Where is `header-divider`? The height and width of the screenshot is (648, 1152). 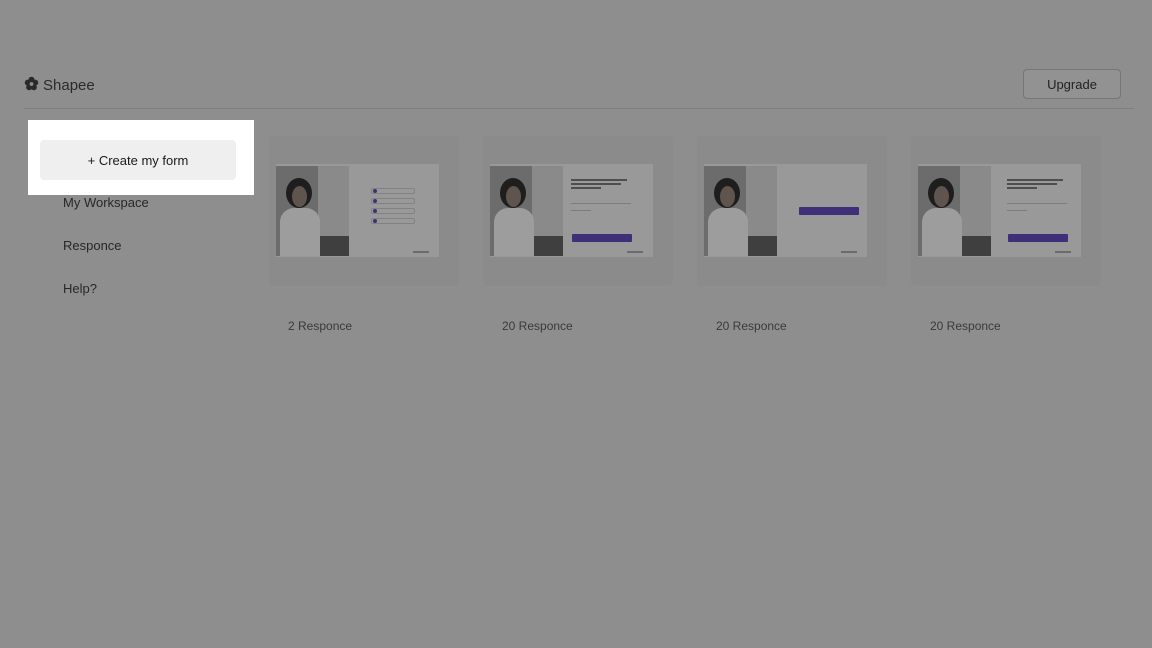 header-divider is located at coordinates (579, 108).